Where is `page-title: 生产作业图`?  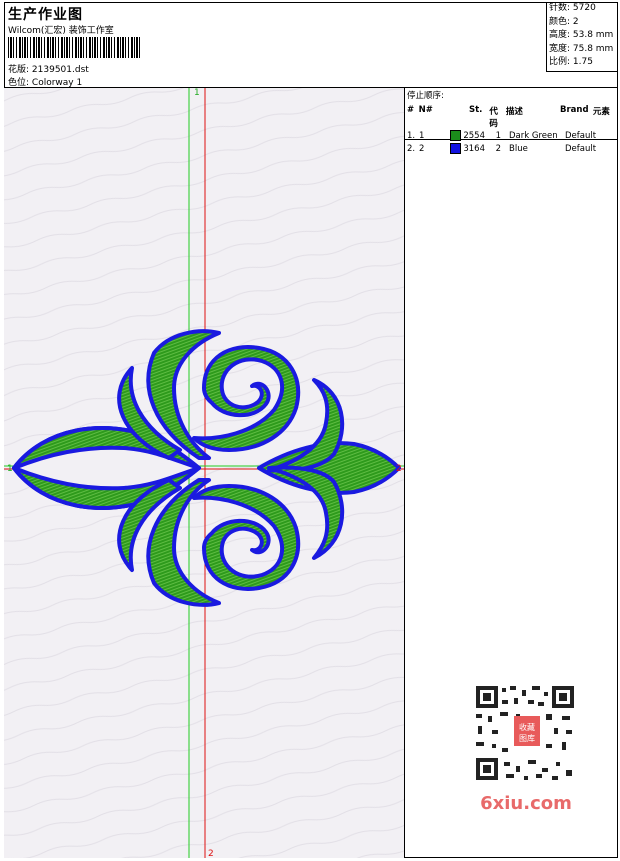 page-title: 生产作业图 is located at coordinates (45, 15).